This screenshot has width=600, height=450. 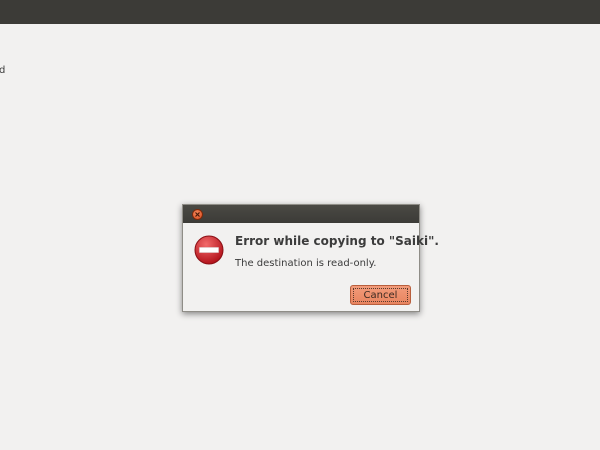 What do you see at coordinates (337, 241) in the screenshot?
I see `dialog-title: Error while copying to "Saiki".` at bounding box center [337, 241].